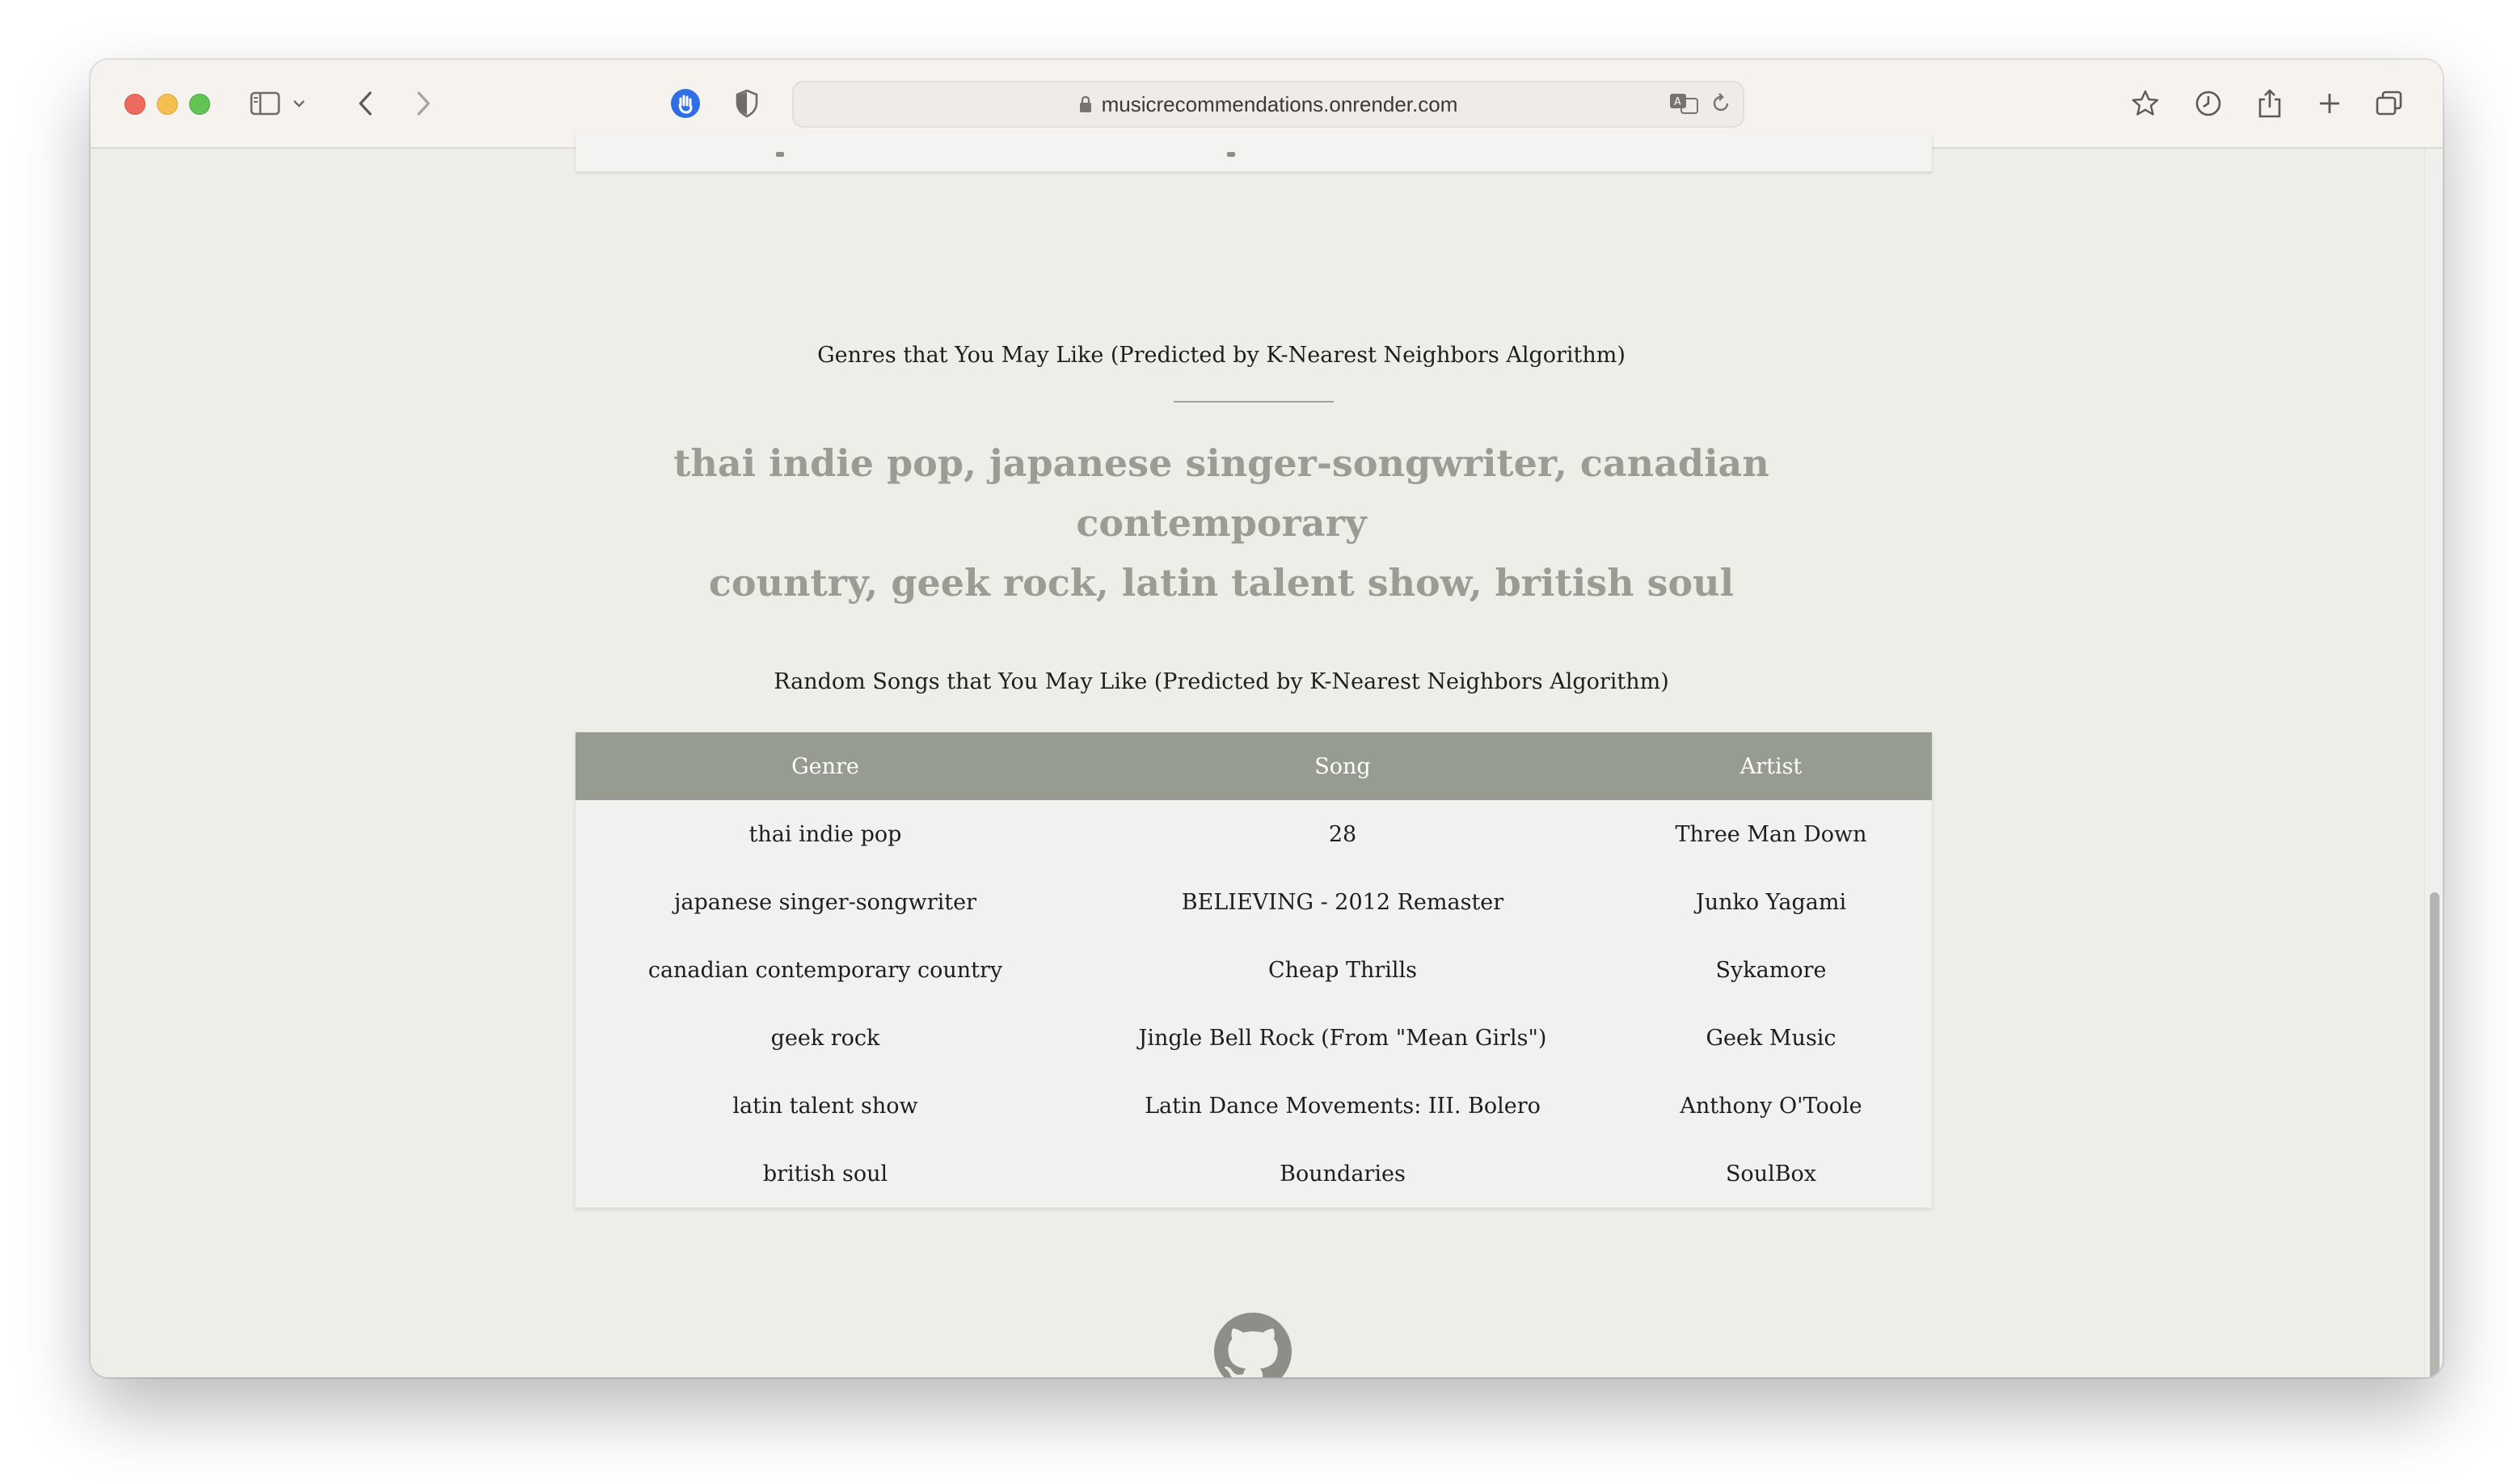 The width and height of the screenshot is (2509, 1484). I want to click on genre-cell: canadian contemporary country, so click(825, 970).